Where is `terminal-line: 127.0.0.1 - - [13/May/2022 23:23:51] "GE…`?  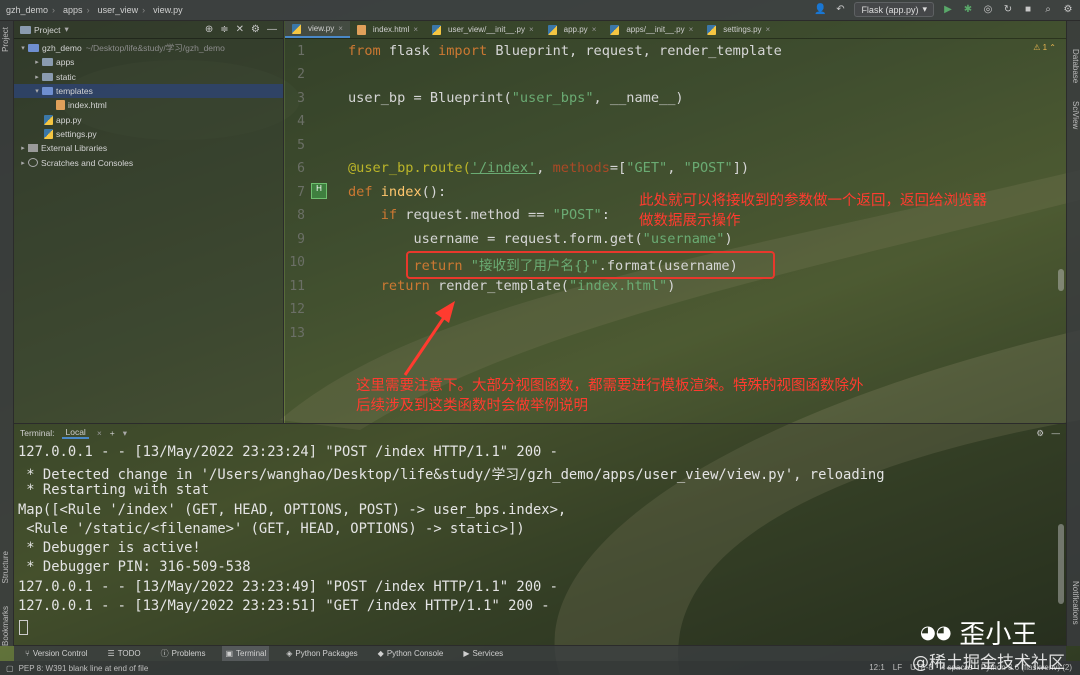 terminal-line: 127.0.0.1 - - [13/May/2022 23:23:51] "GE… is located at coordinates (284, 606).